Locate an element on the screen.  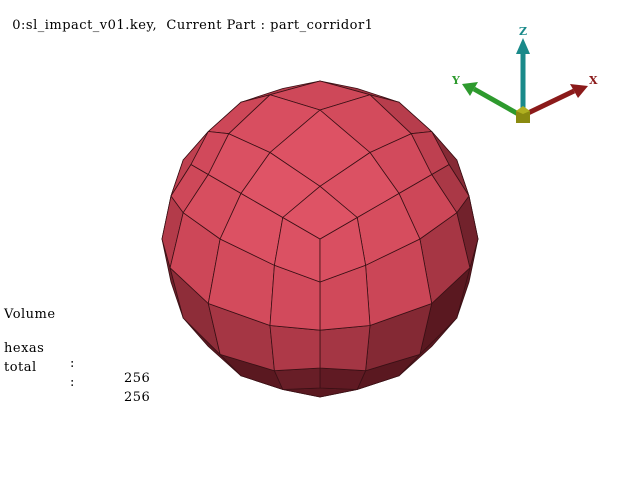
stats-row-total: total : 256 is located at coordinates (77, 375).